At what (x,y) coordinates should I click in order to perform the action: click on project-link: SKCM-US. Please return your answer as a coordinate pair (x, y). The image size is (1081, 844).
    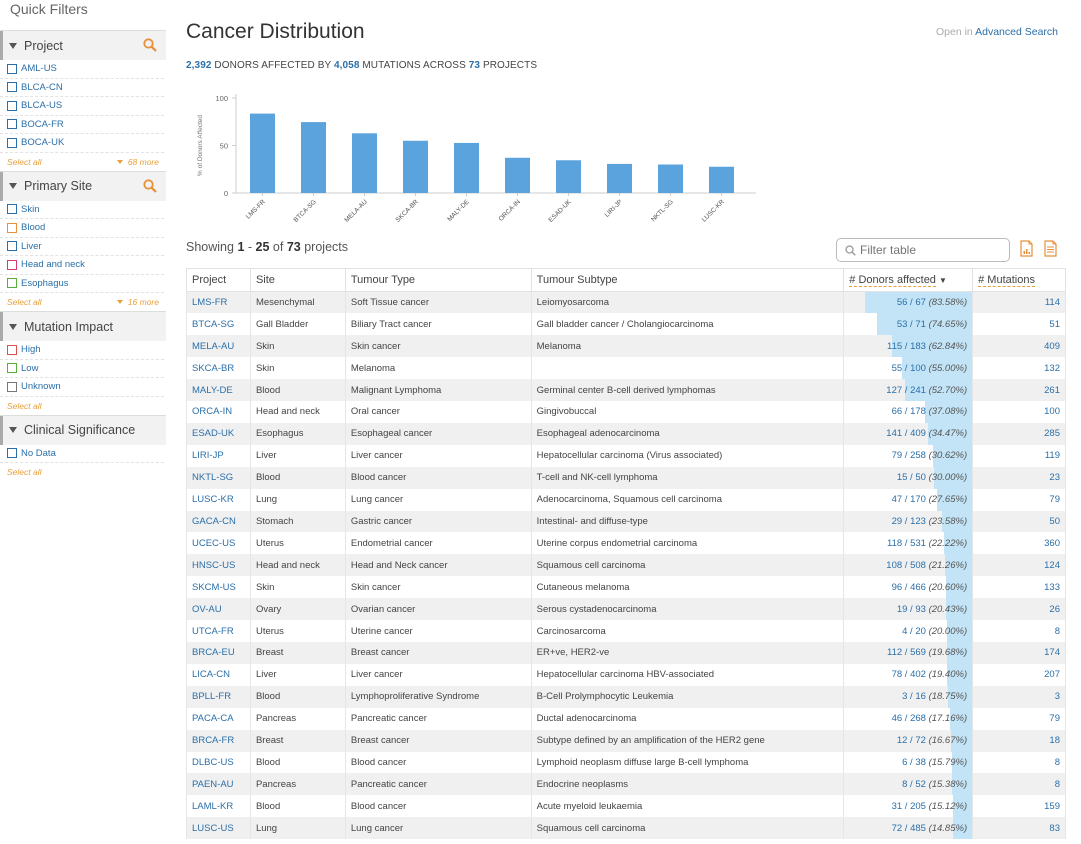
    Looking at the image, I should click on (218, 587).